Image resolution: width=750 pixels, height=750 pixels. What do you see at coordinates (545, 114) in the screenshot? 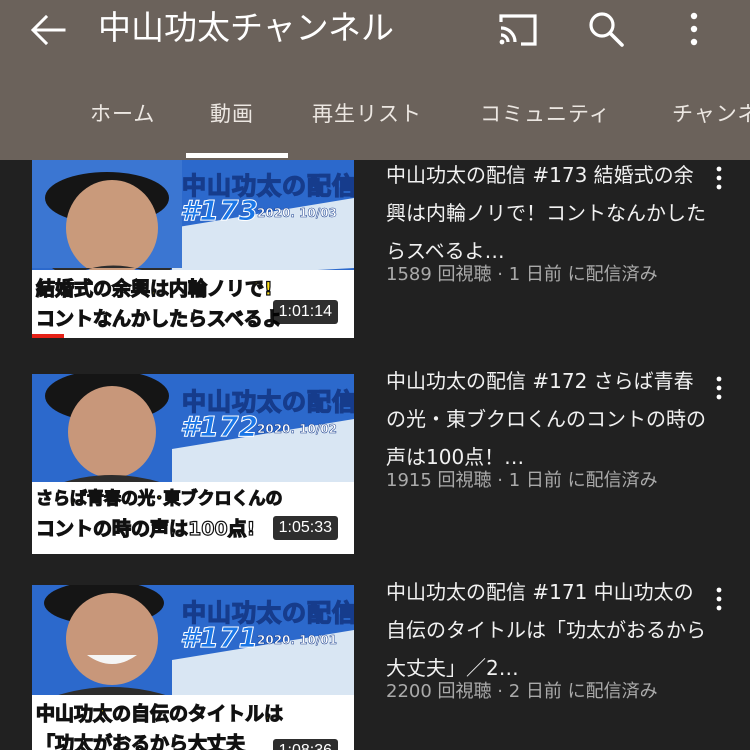
I see `tab-community: コミュニティ` at bounding box center [545, 114].